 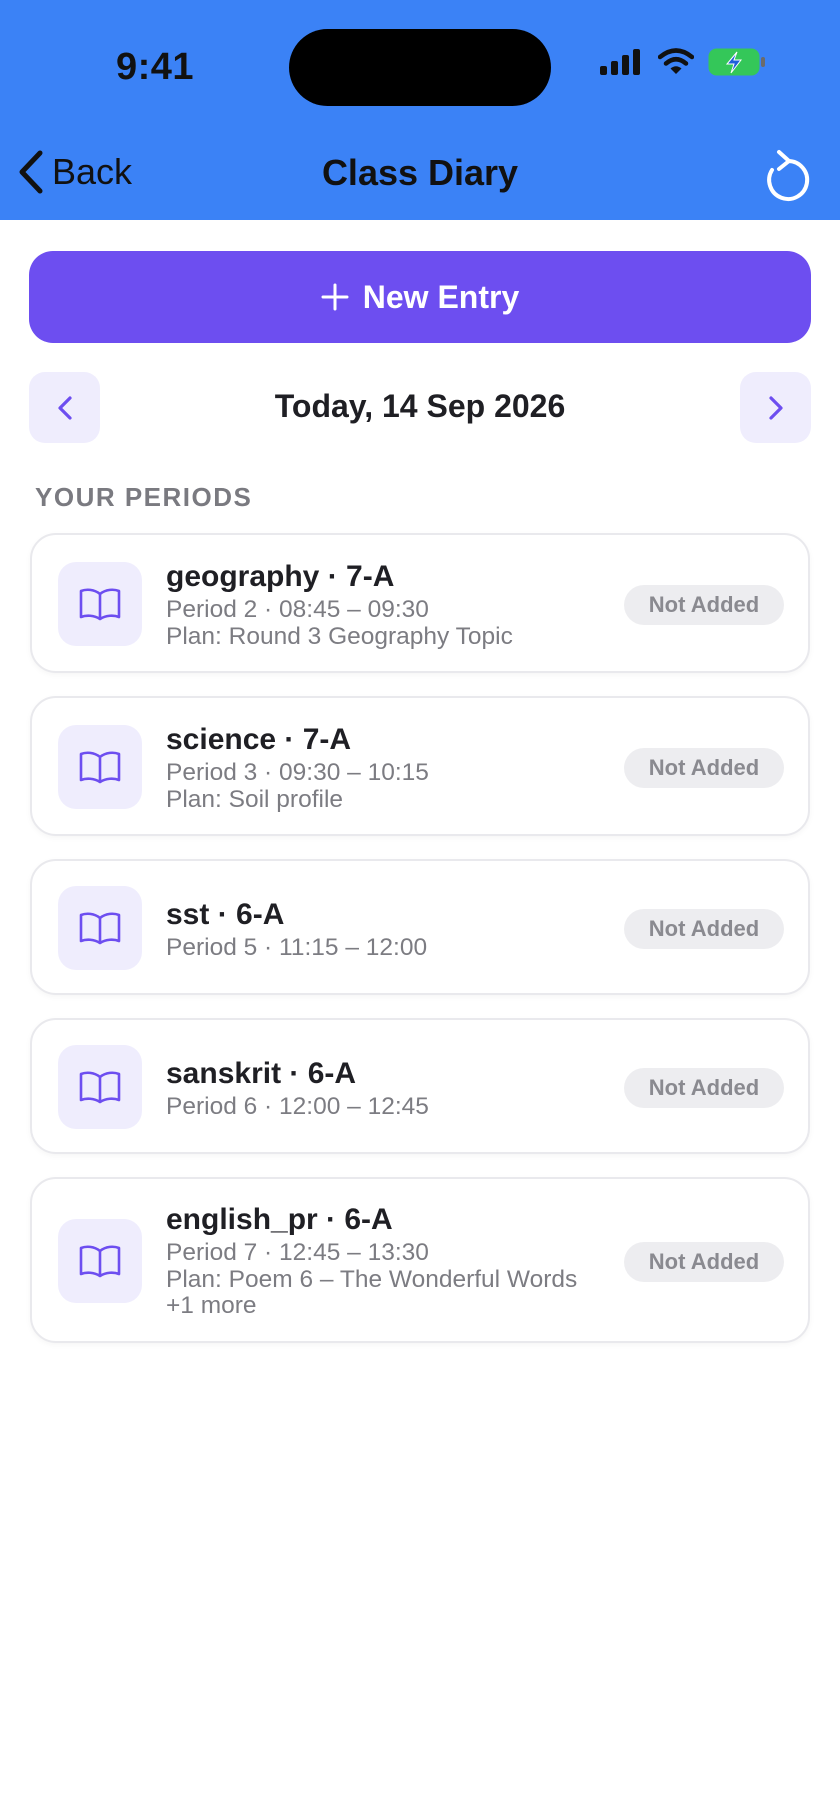 I want to click on plus-icon, so click(x=335, y=297).